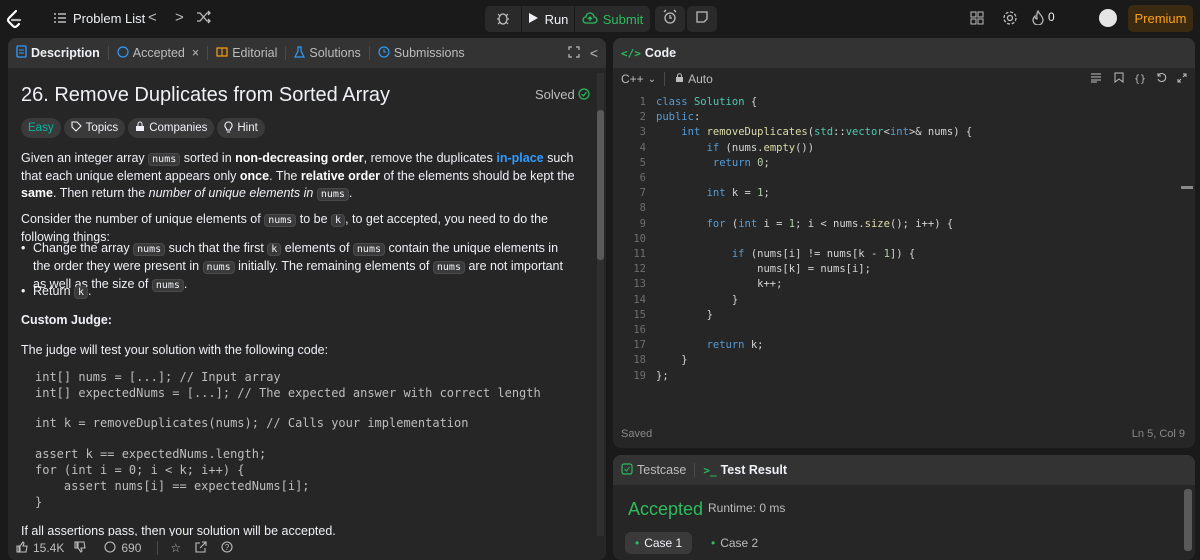 The height and width of the screenshot is (560, 1200). I want to click on difficulty-badge: Easy, so click(41, 128).